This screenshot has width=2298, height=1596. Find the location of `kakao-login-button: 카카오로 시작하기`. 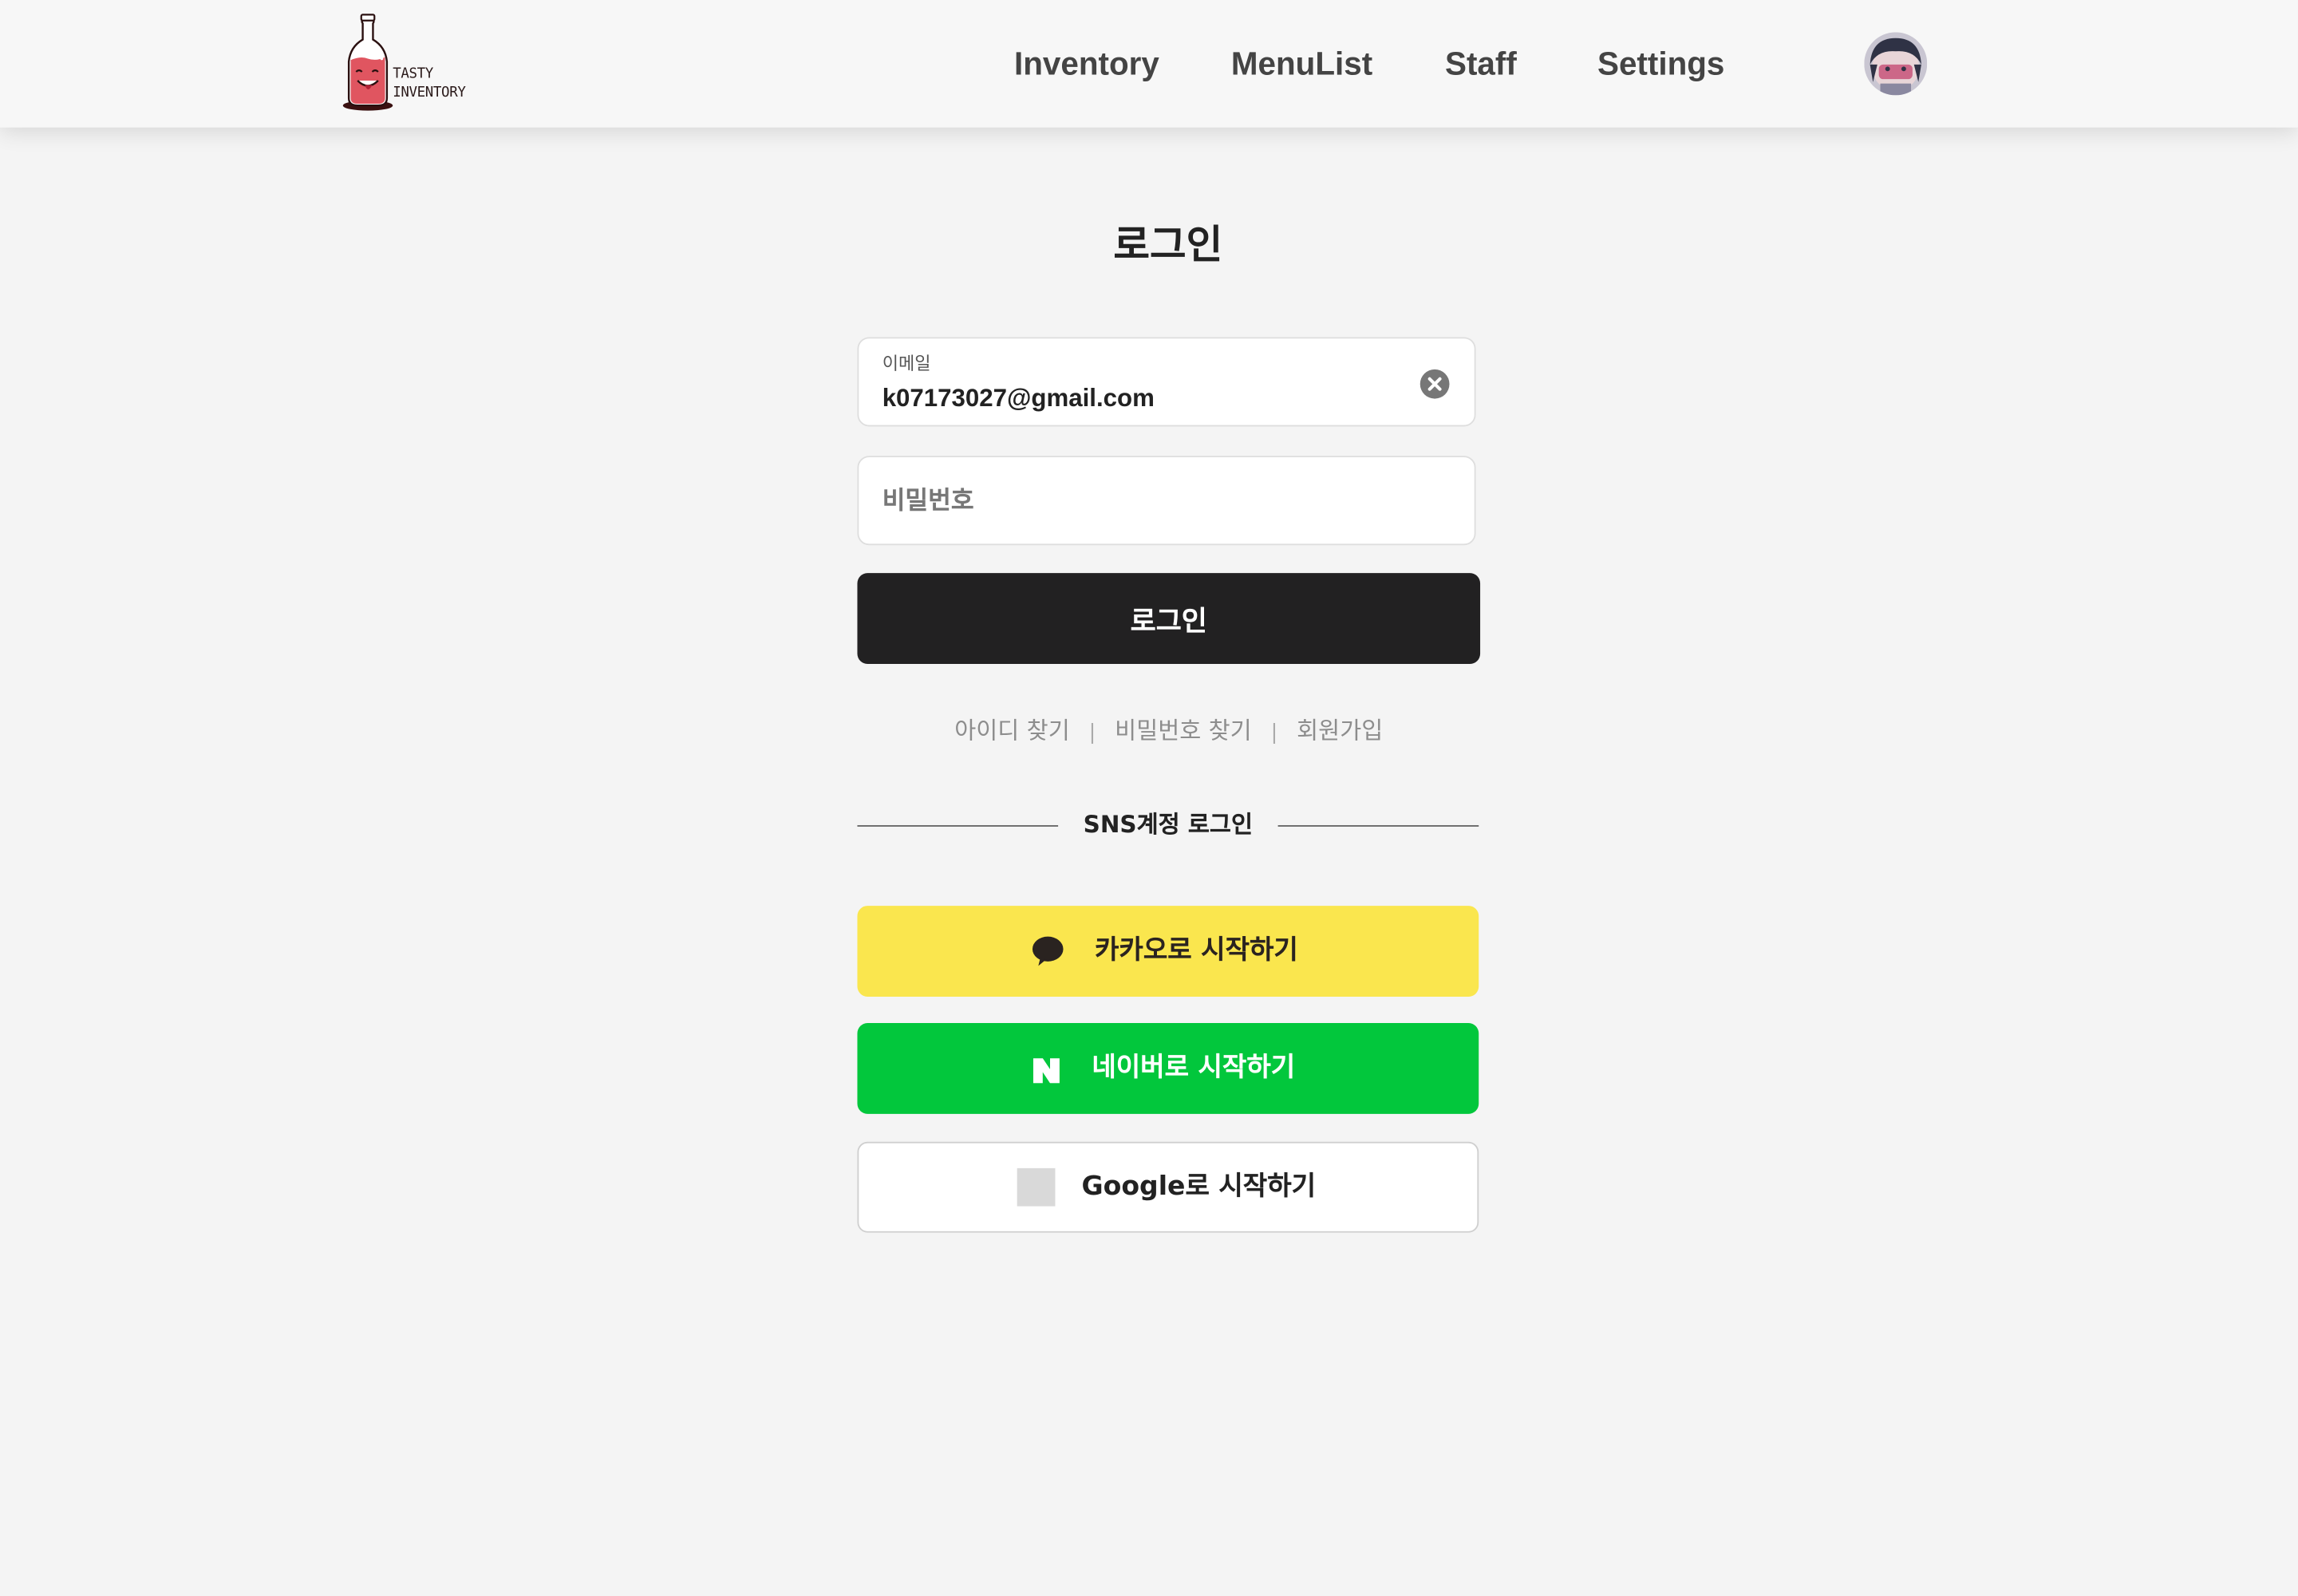

kakao-login-button: 카카오로 시작하기 is located at coordinates (1168, 951).